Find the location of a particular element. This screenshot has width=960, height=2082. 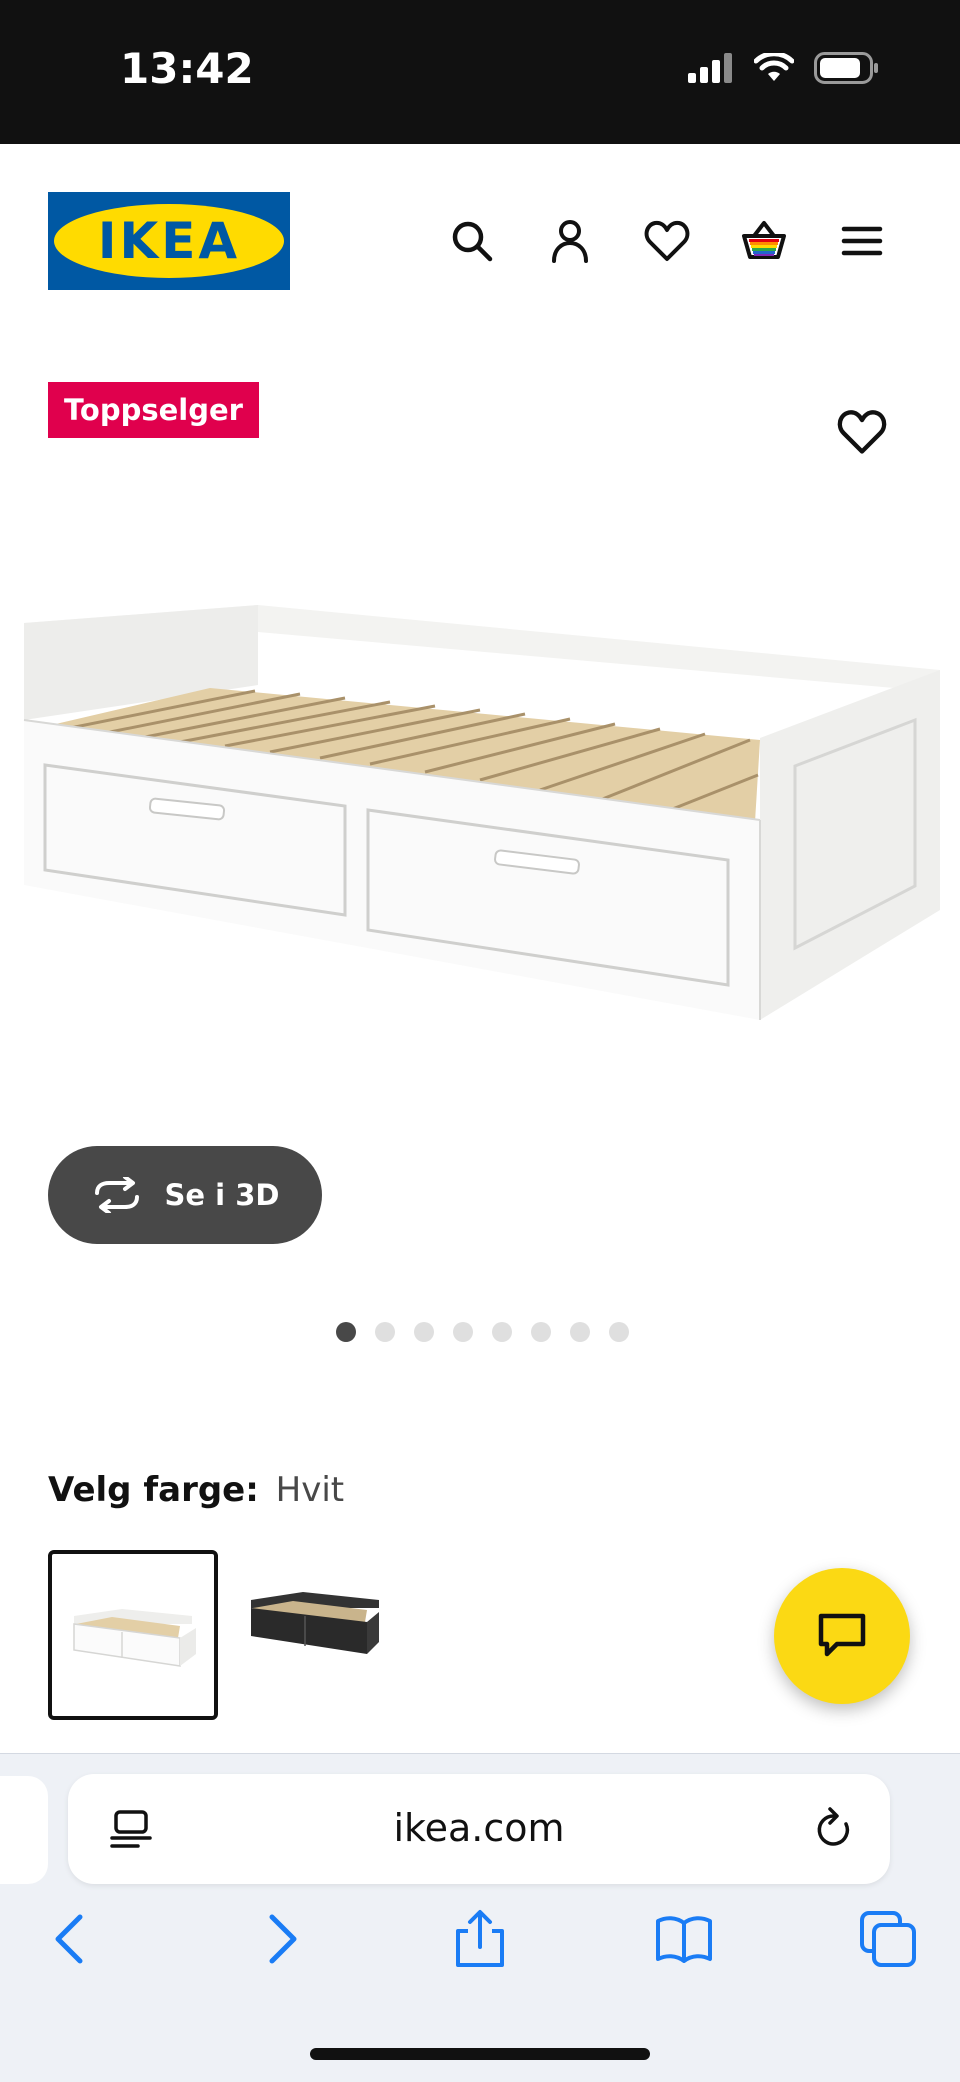

view-in-3d-button: Se i 3D is located at coordinates (185, 1195).